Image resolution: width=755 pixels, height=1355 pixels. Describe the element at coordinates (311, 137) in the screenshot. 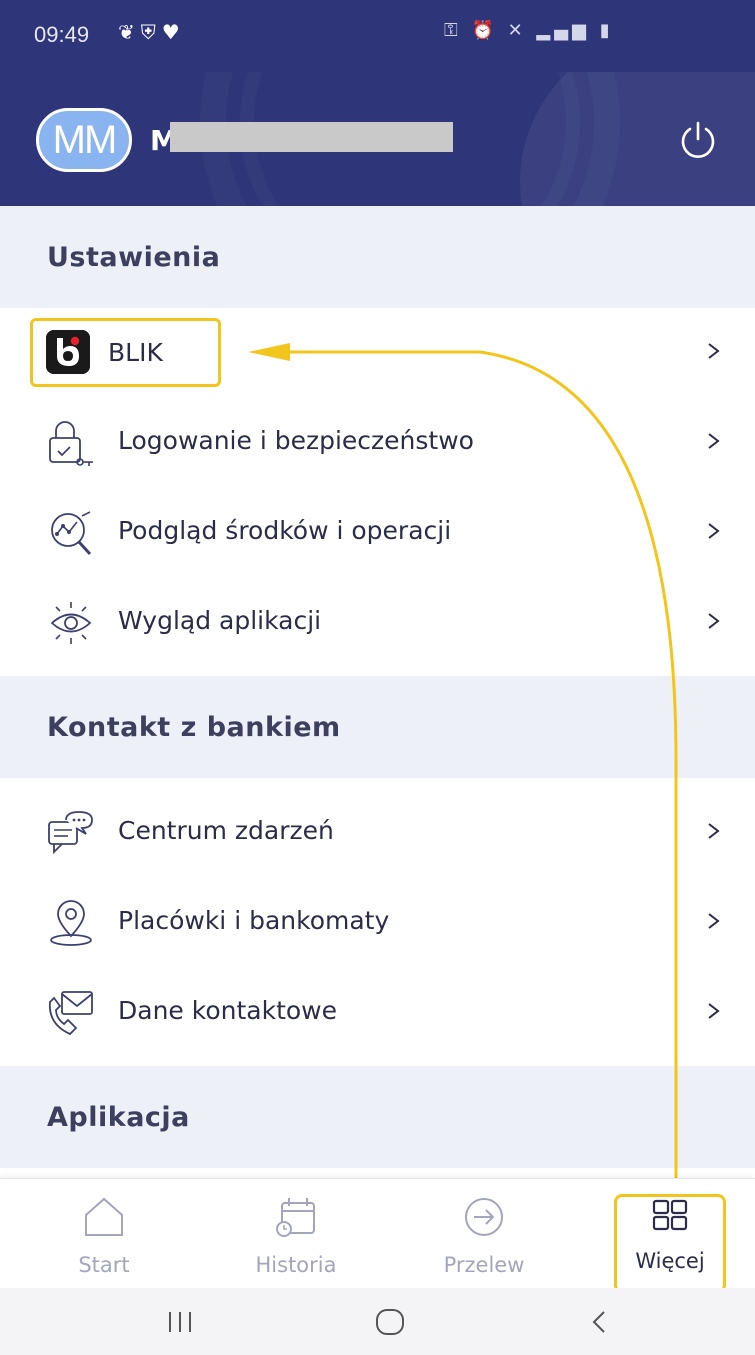

I see `name-redaction` at that location.